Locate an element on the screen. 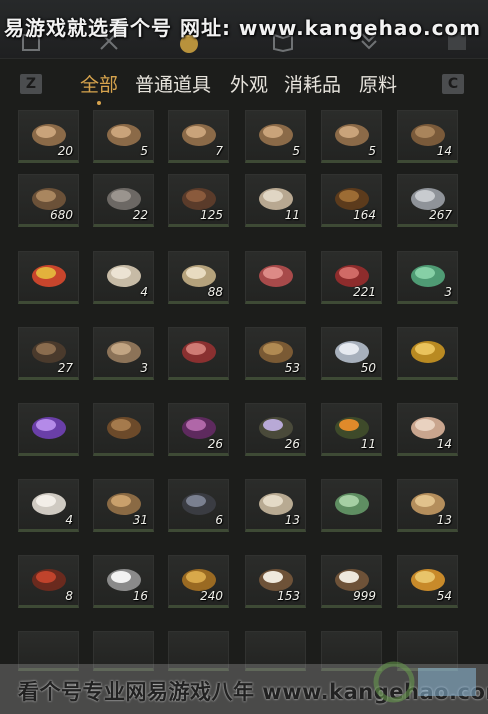 This screenshot has height=714, width=488. item-count: 267 is located at coordinates (440, 215).